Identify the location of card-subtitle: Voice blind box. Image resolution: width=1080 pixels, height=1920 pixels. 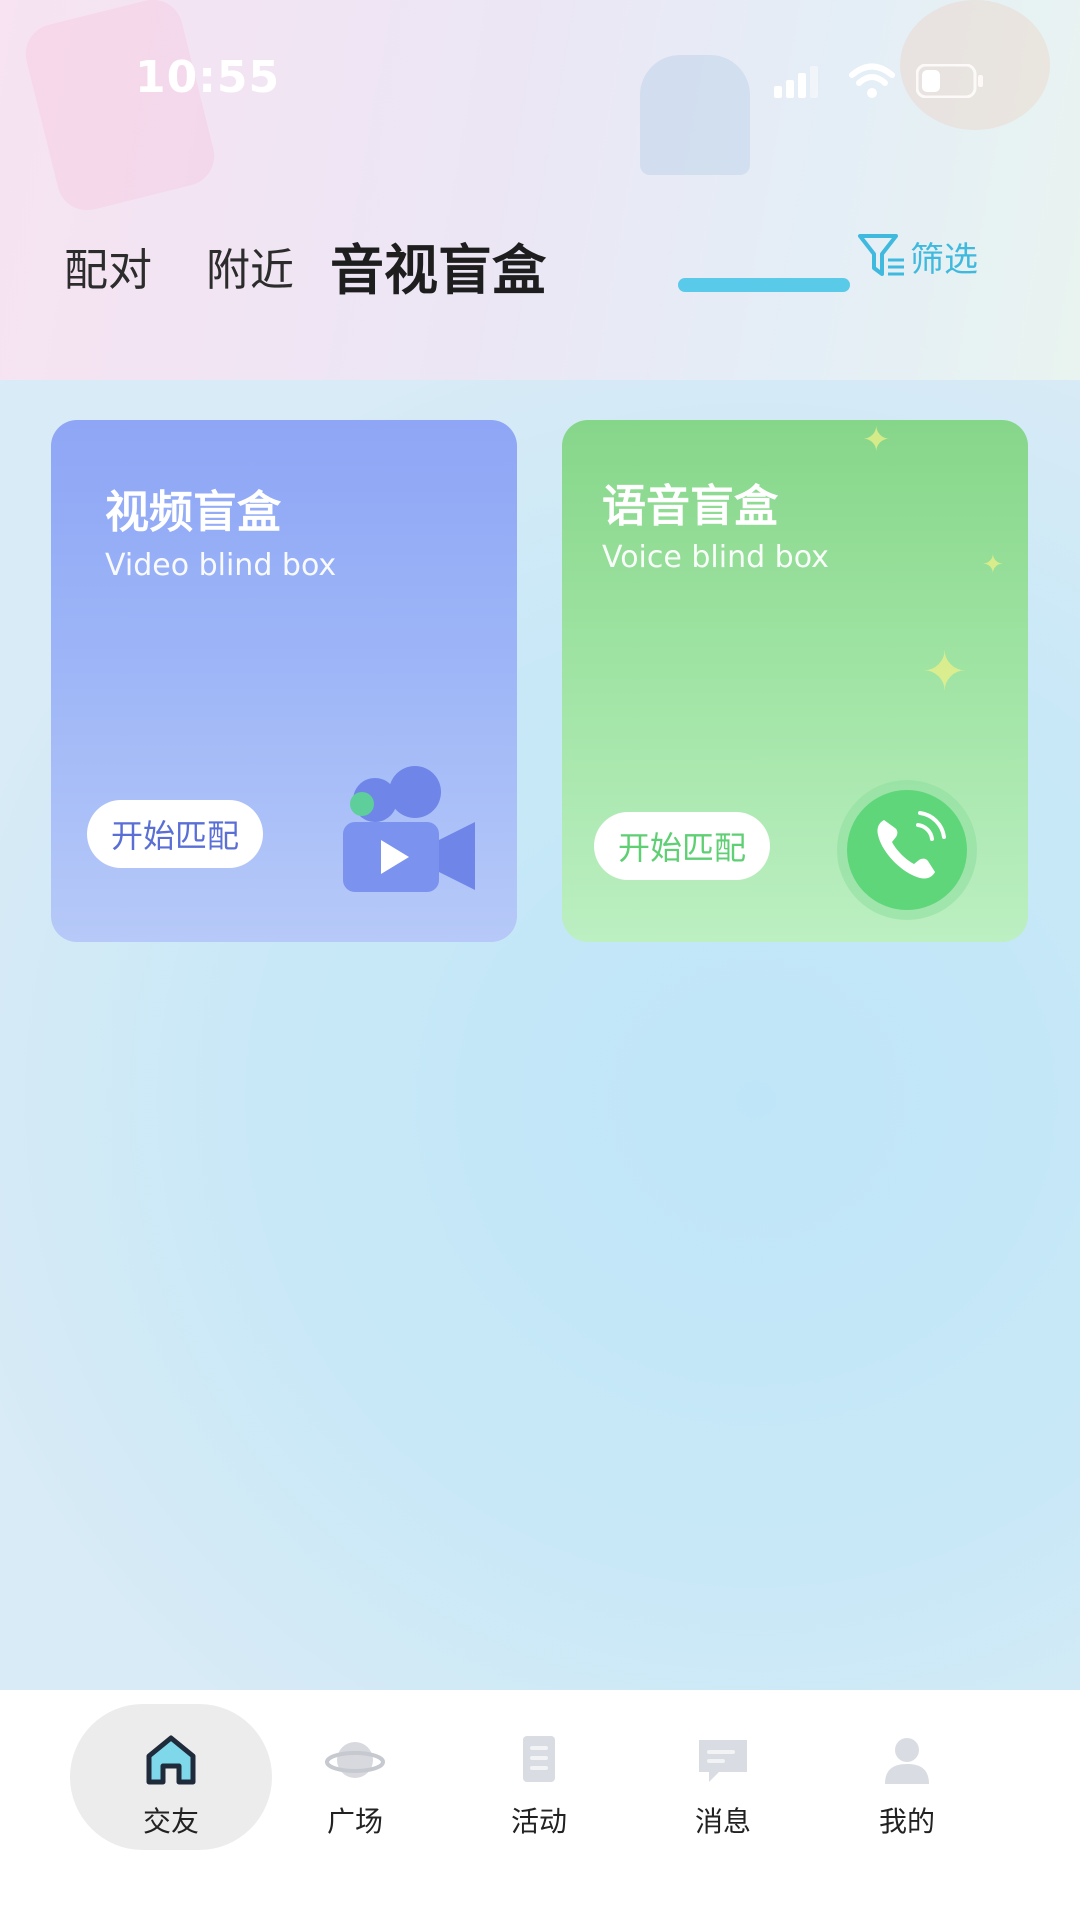
(715, 557).